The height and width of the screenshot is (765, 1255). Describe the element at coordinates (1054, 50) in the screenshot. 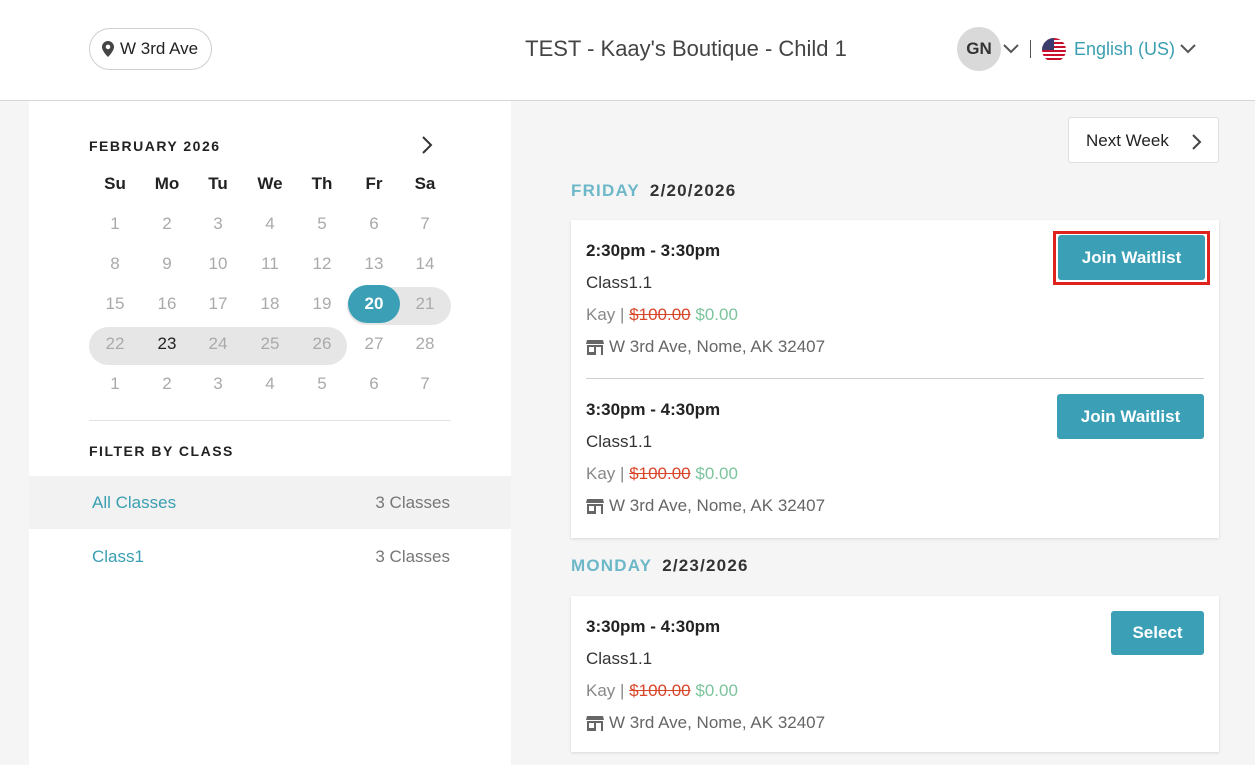

I see `us-flag-icon` at that location.